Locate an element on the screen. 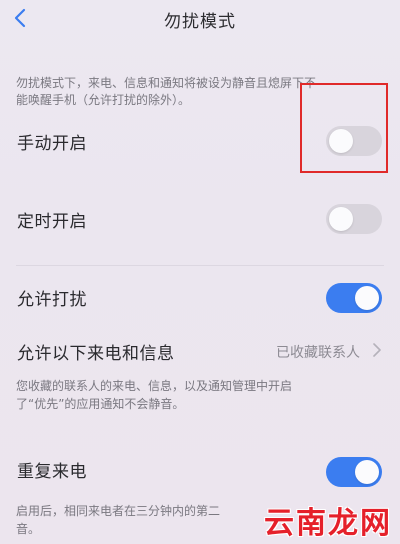  repeat-calls-label: 重复来电 is located at coordinates (52, 472).